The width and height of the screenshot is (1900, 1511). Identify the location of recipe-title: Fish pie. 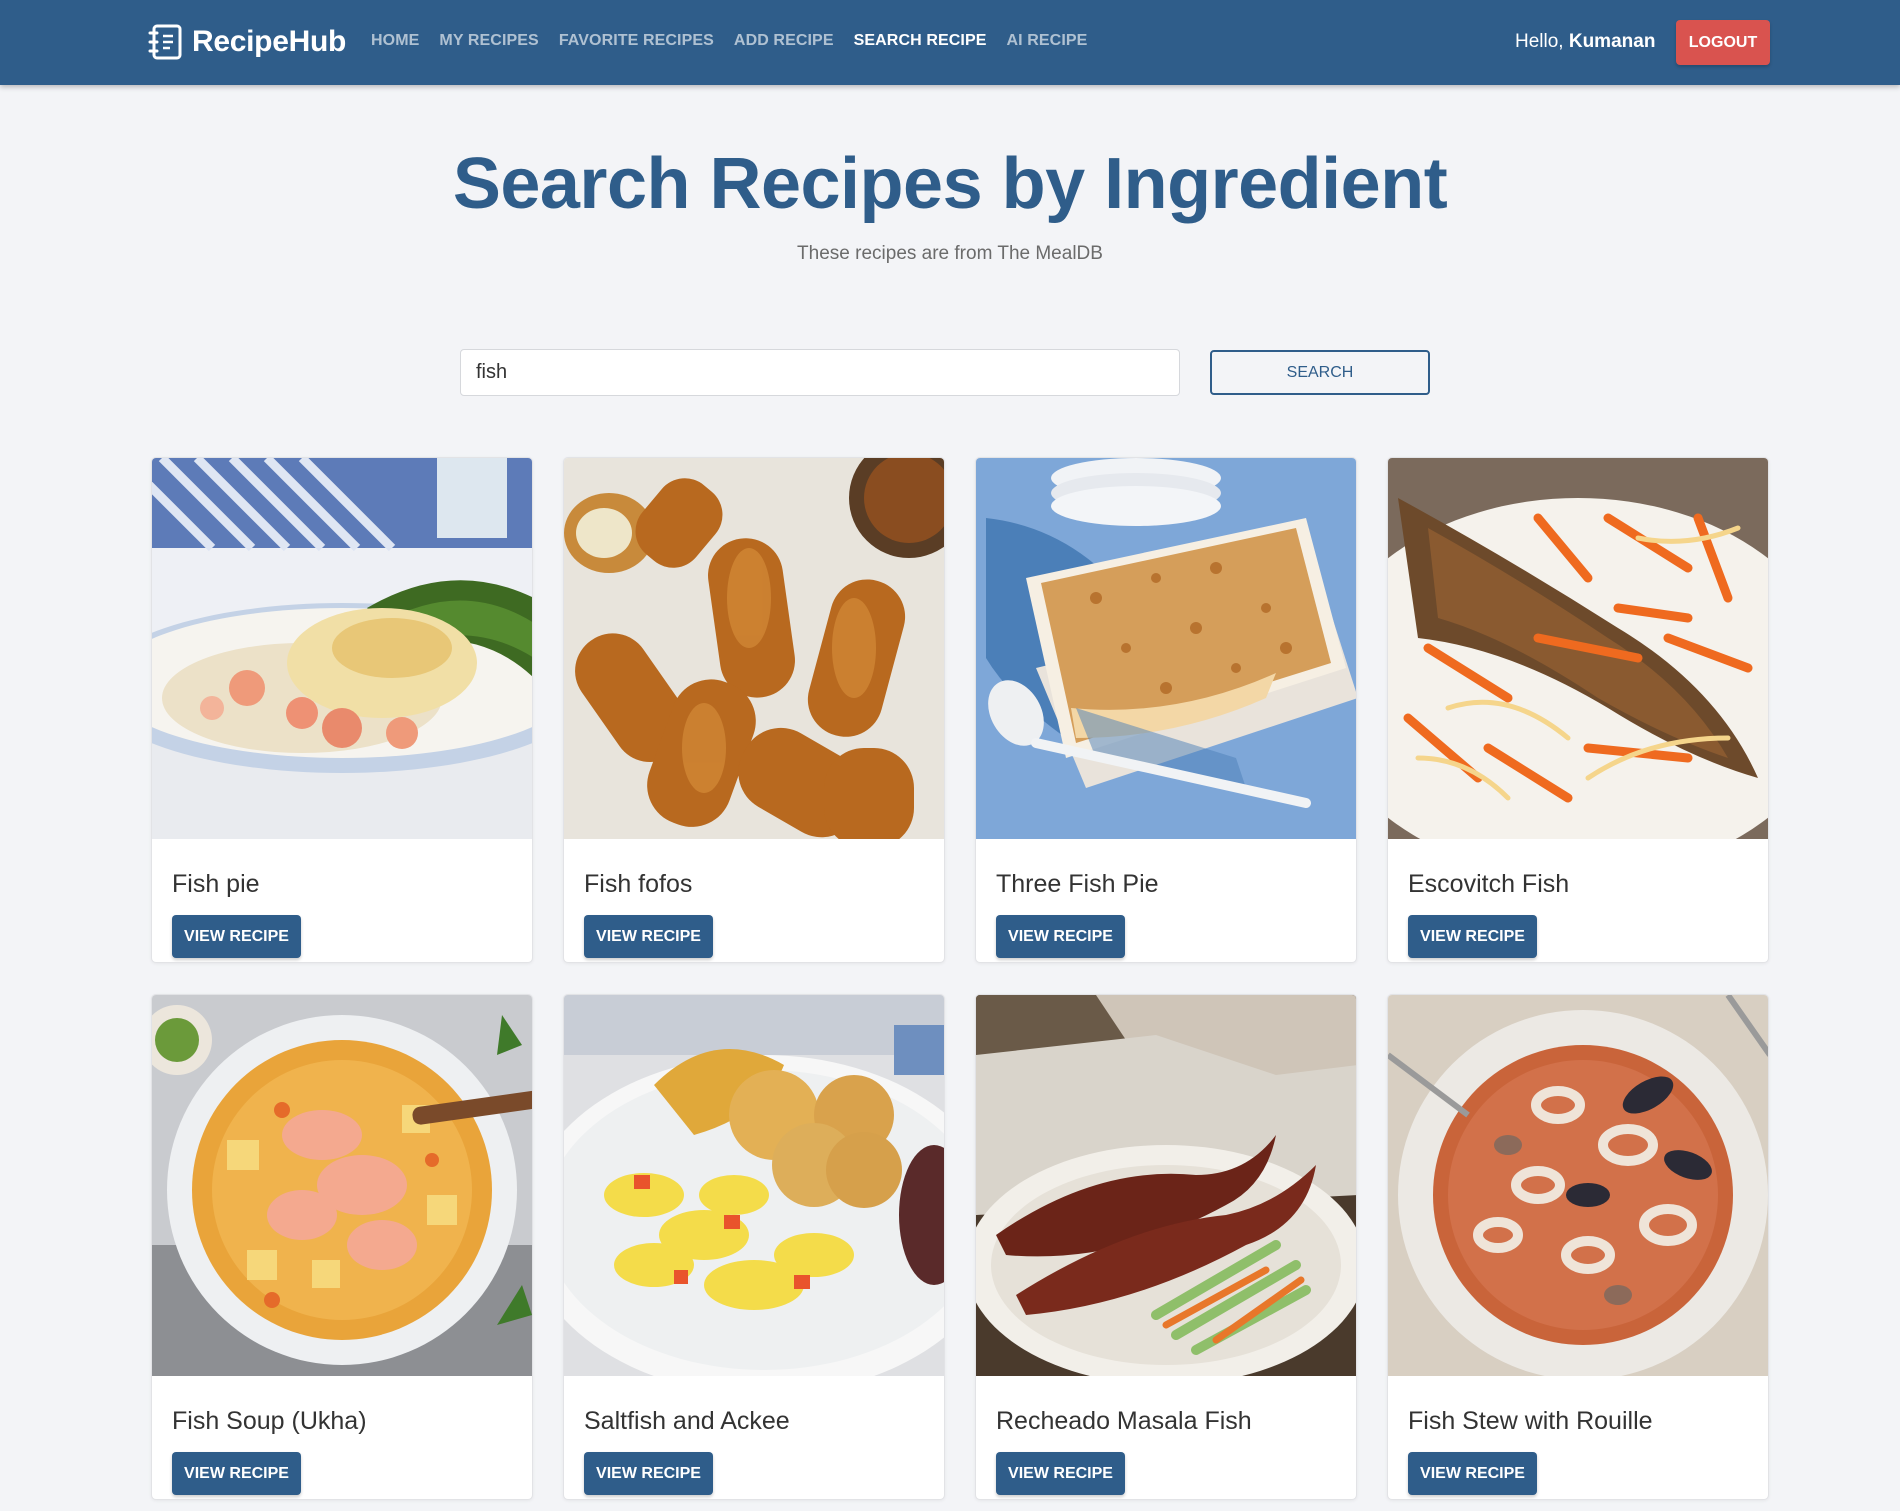
(216, 884).